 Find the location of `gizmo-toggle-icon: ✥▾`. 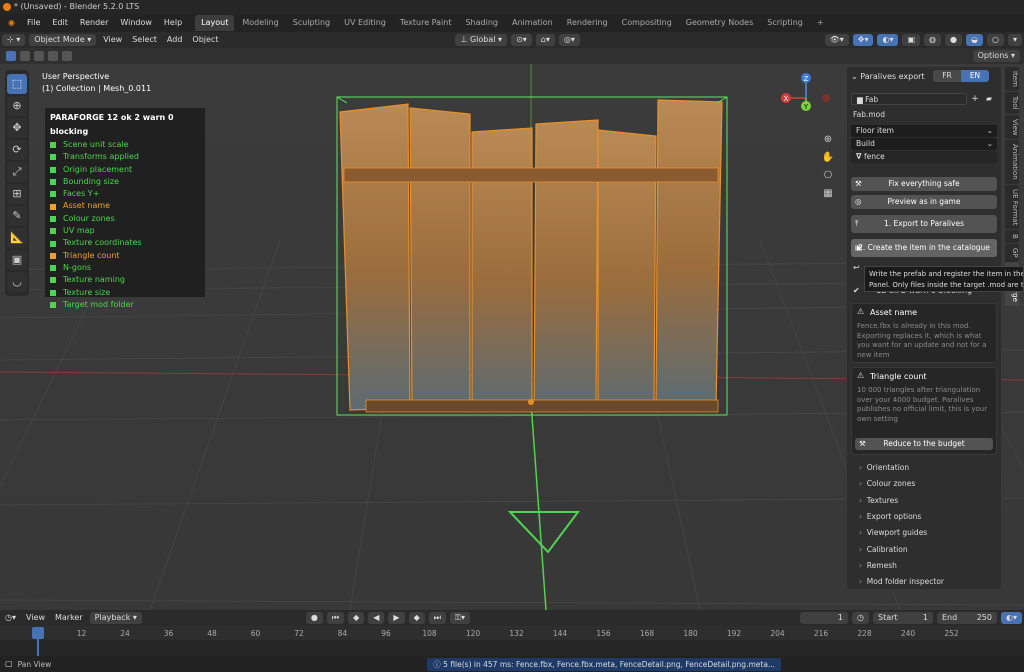

gizmo-toggle-icon: ✥▾ is located at coordinates (863, 40).